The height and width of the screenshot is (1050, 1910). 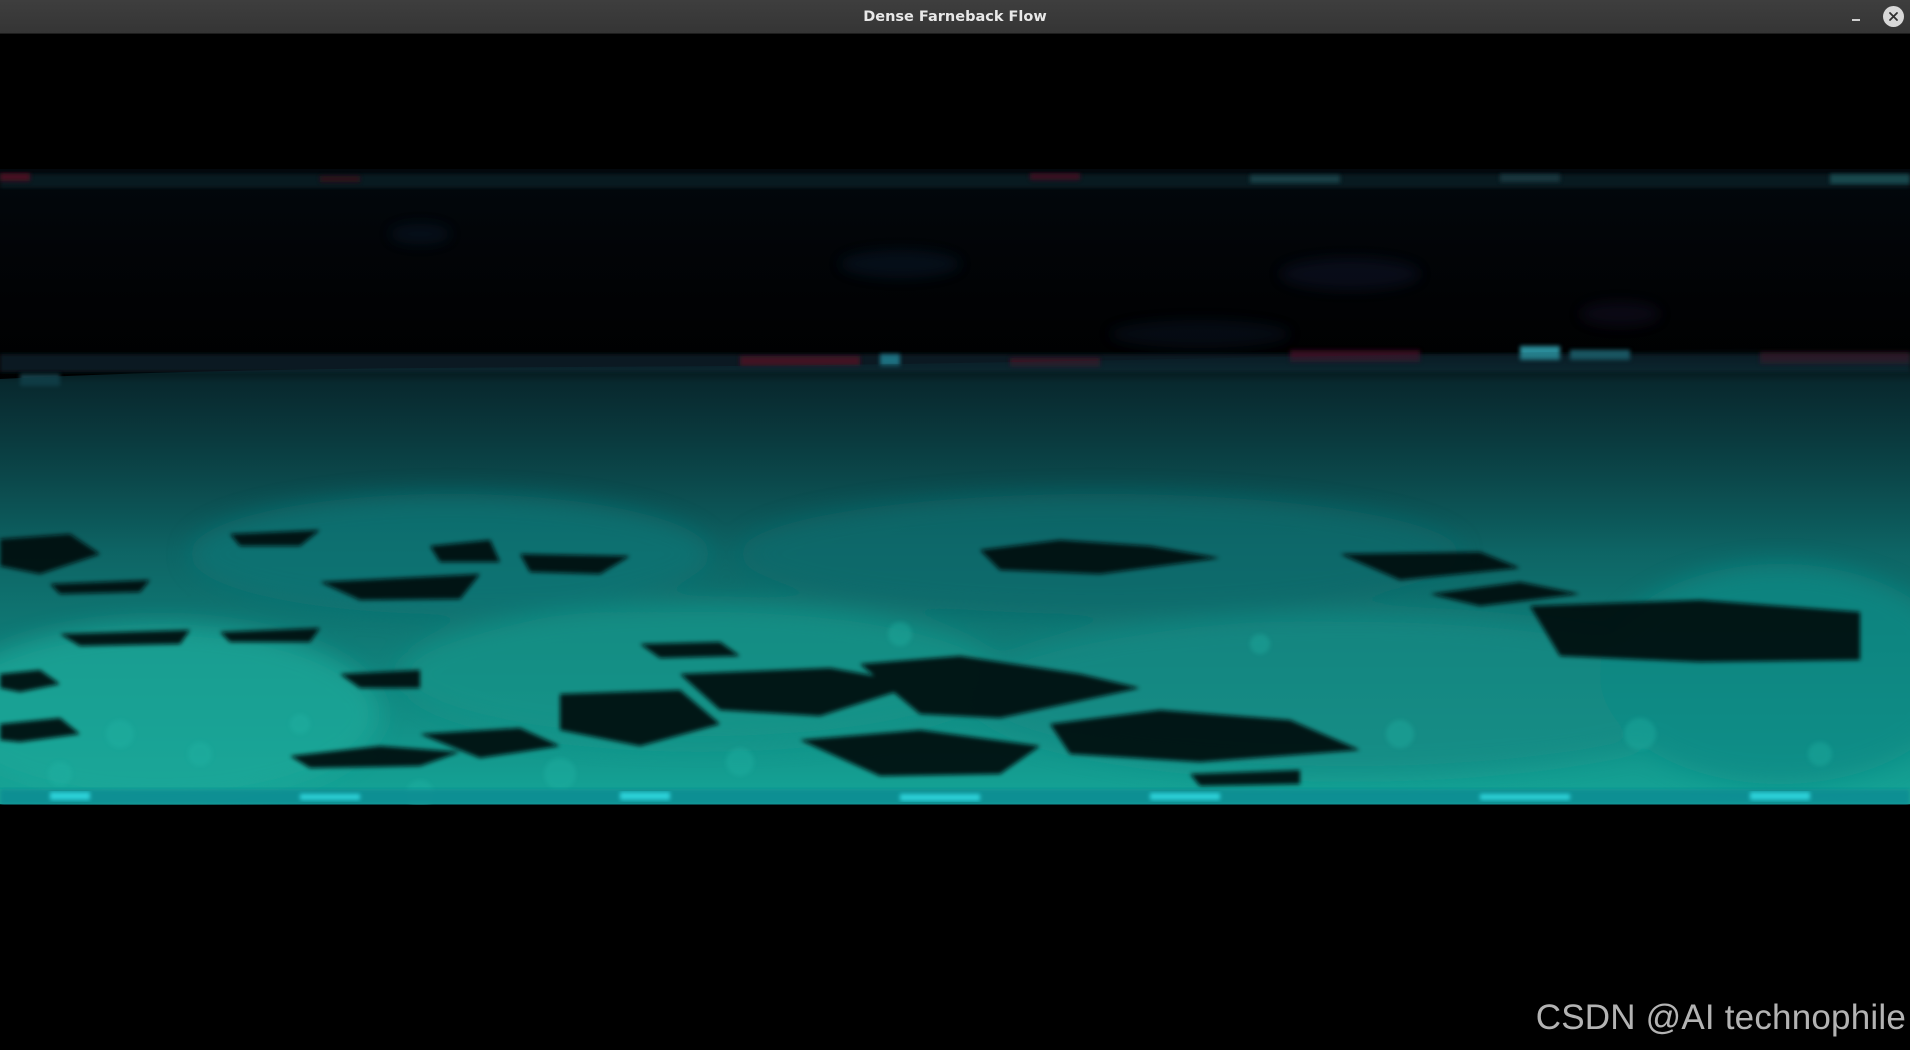 I want to click on window-title: Dense Farneback Flow, so click(x=955, y=17).